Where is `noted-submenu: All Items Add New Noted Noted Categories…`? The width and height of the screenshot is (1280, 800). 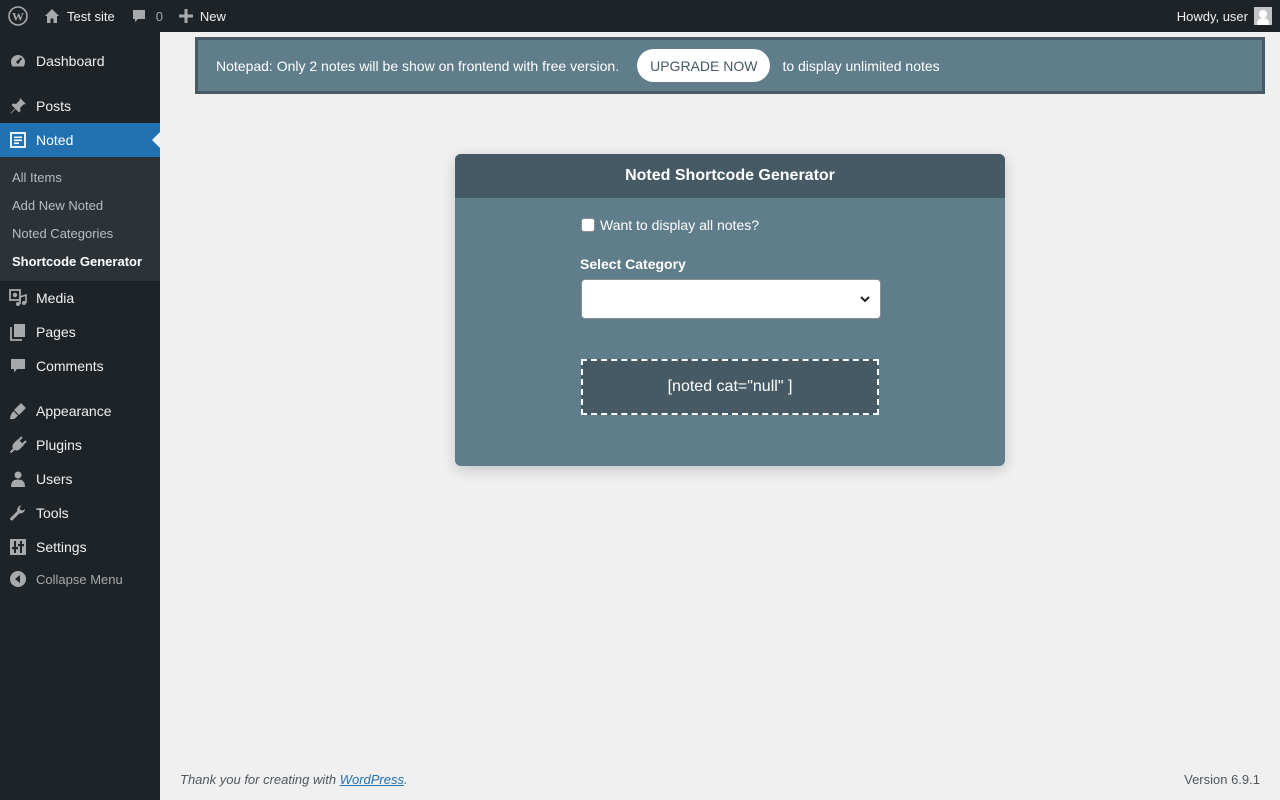 noted-submenu: All Items Add New Noted Noted Categories… is located at coordinates (80, 219).